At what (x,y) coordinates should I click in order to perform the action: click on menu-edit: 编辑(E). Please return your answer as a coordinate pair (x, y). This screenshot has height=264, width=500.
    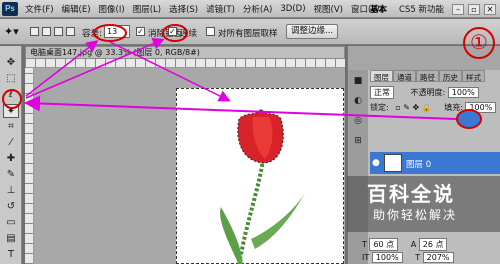
    Looking at the image, I should click on (76, 9).